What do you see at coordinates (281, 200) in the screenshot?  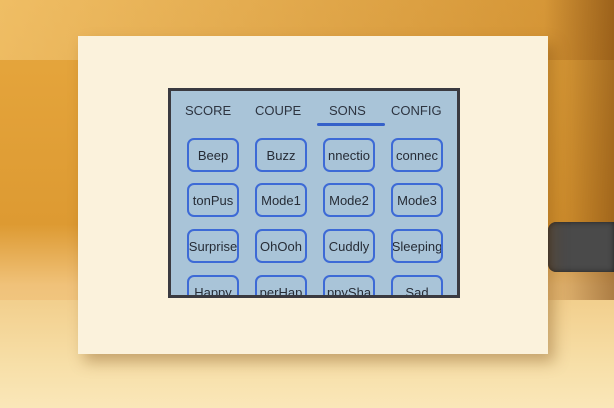 I see `sound-button-mode1: Mode1` at bounding box center [281, 200].